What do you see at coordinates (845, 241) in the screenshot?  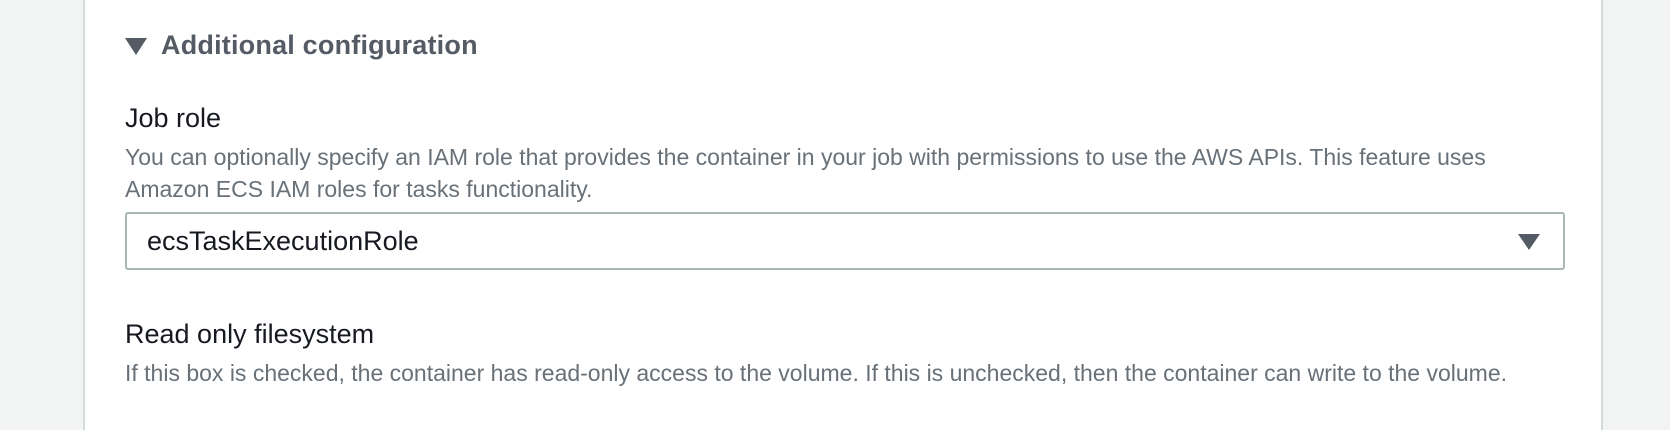 I see `job-role-select: ecsTaskExecutionRole` at bounding box center [845, 241].